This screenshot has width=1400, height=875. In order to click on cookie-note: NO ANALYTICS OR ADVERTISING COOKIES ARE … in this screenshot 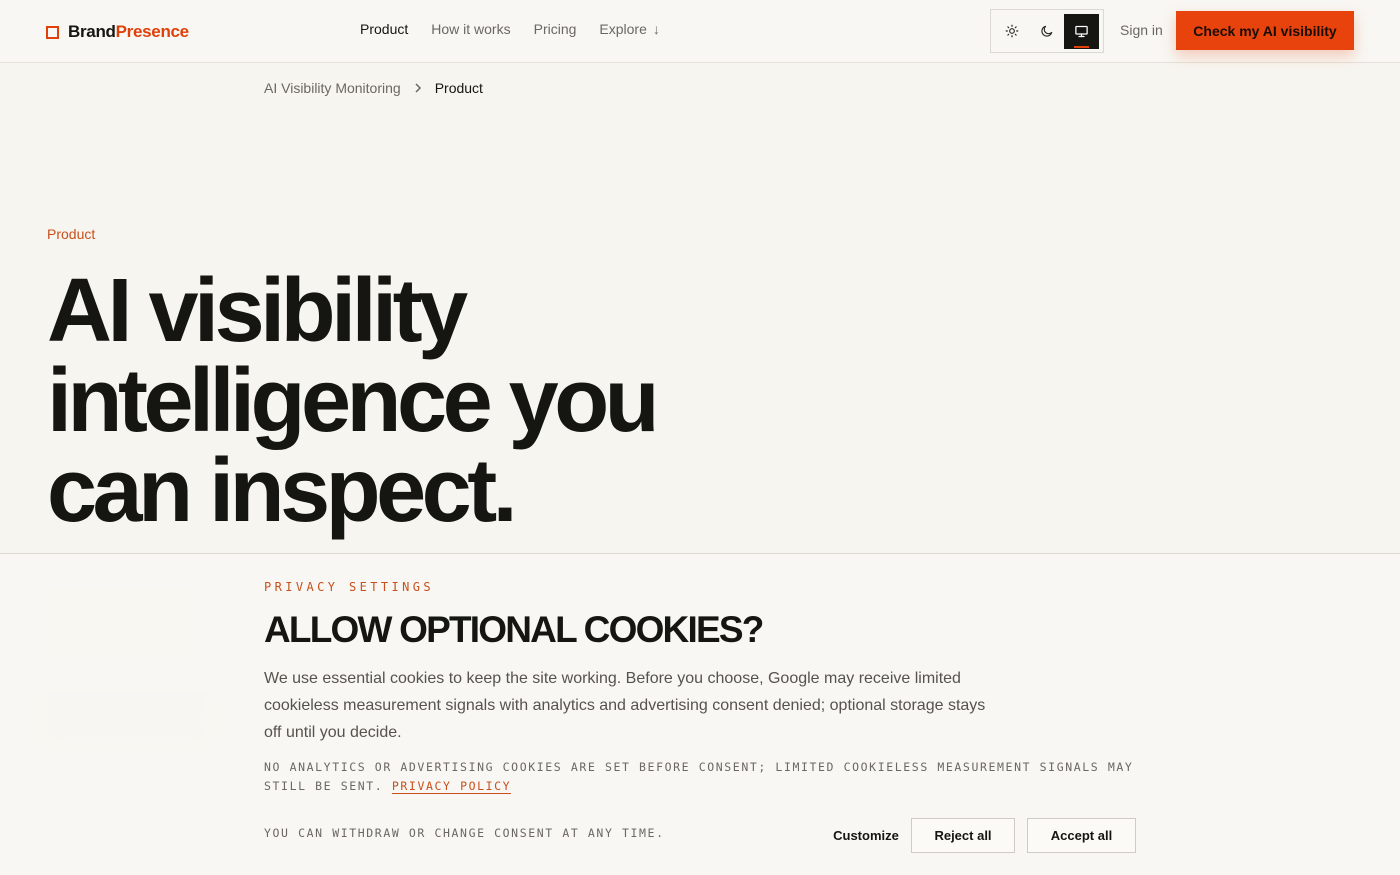, I will do `click(699, 777)`.